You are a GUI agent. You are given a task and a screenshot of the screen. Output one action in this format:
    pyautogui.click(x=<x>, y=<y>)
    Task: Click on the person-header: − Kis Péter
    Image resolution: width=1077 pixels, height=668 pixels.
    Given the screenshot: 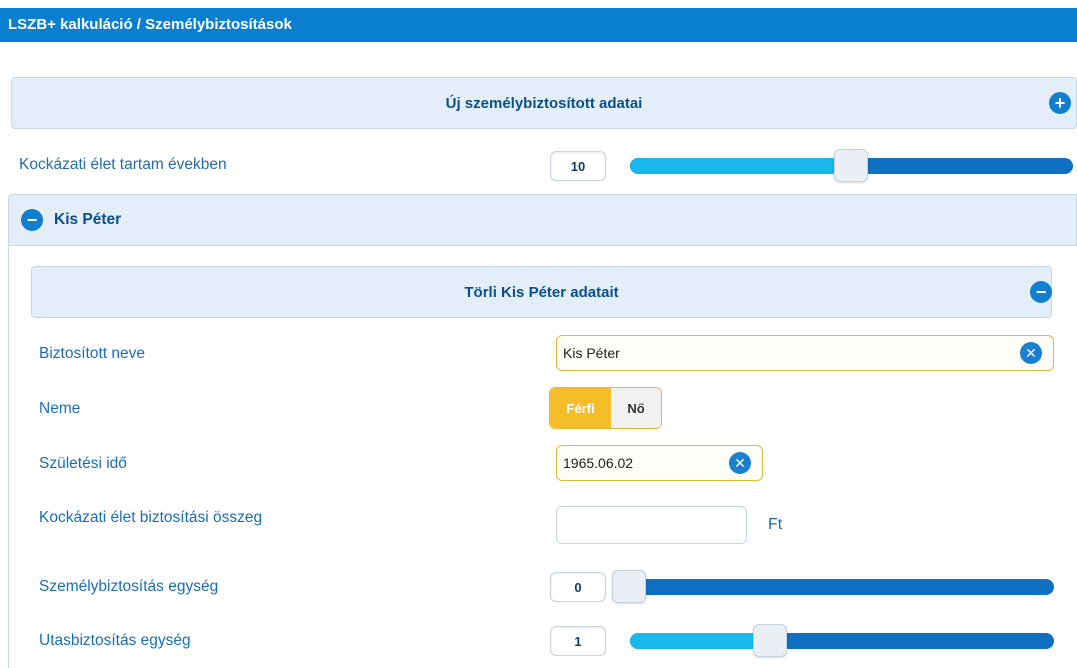 What is the action you would take?
    pyautogui.click(x=542, y=220)
    